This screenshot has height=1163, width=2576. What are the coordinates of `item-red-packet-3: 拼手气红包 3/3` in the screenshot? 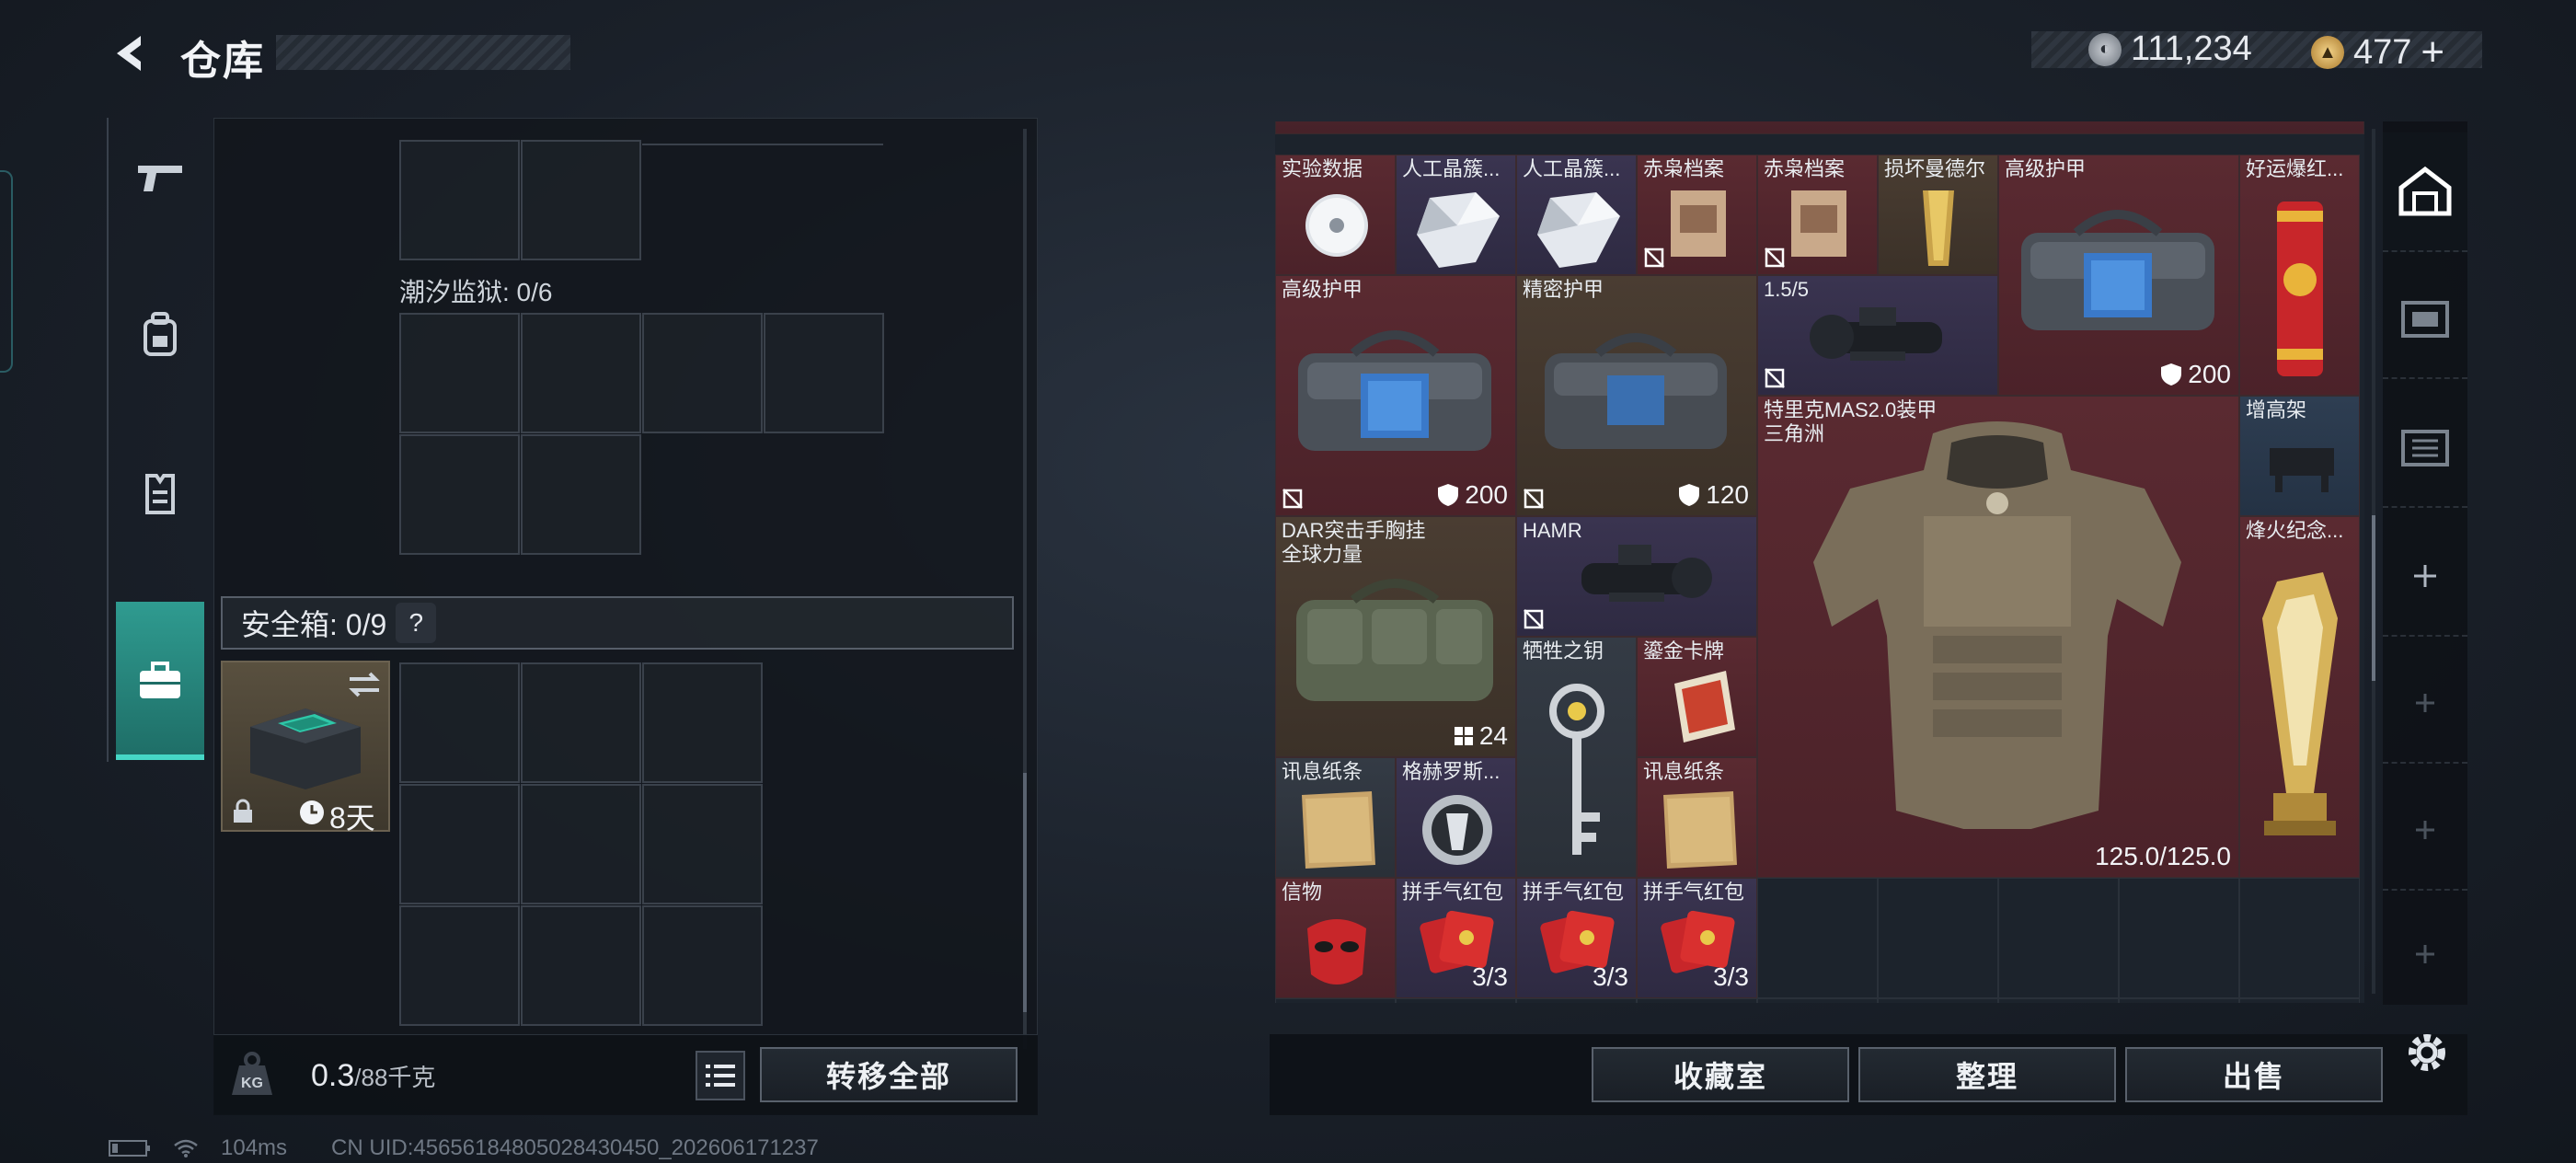 It's located at (1697, 938).